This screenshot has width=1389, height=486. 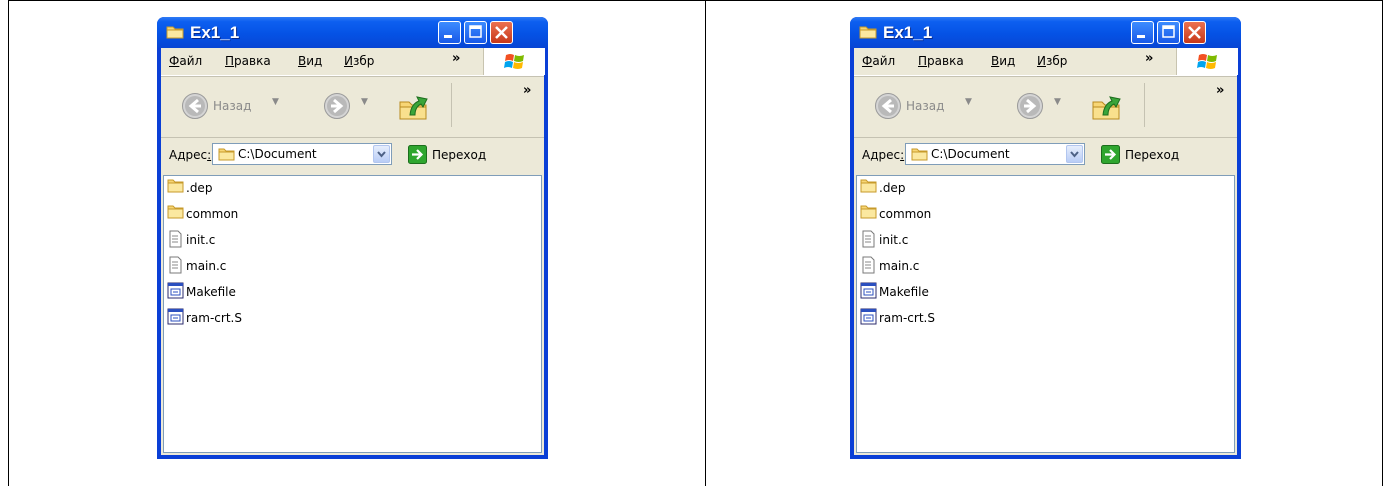 I want to click on maximize-icon, so click(x=1168, y=31).